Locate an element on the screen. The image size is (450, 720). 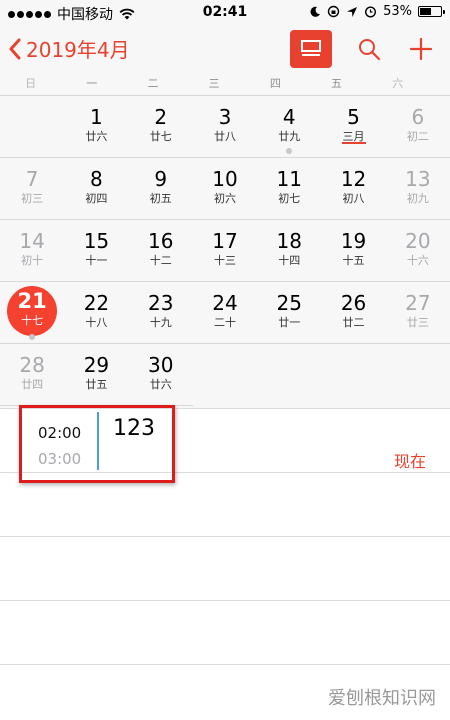
day-cell-12: 12 初八 is located at coordinates (353, 189).